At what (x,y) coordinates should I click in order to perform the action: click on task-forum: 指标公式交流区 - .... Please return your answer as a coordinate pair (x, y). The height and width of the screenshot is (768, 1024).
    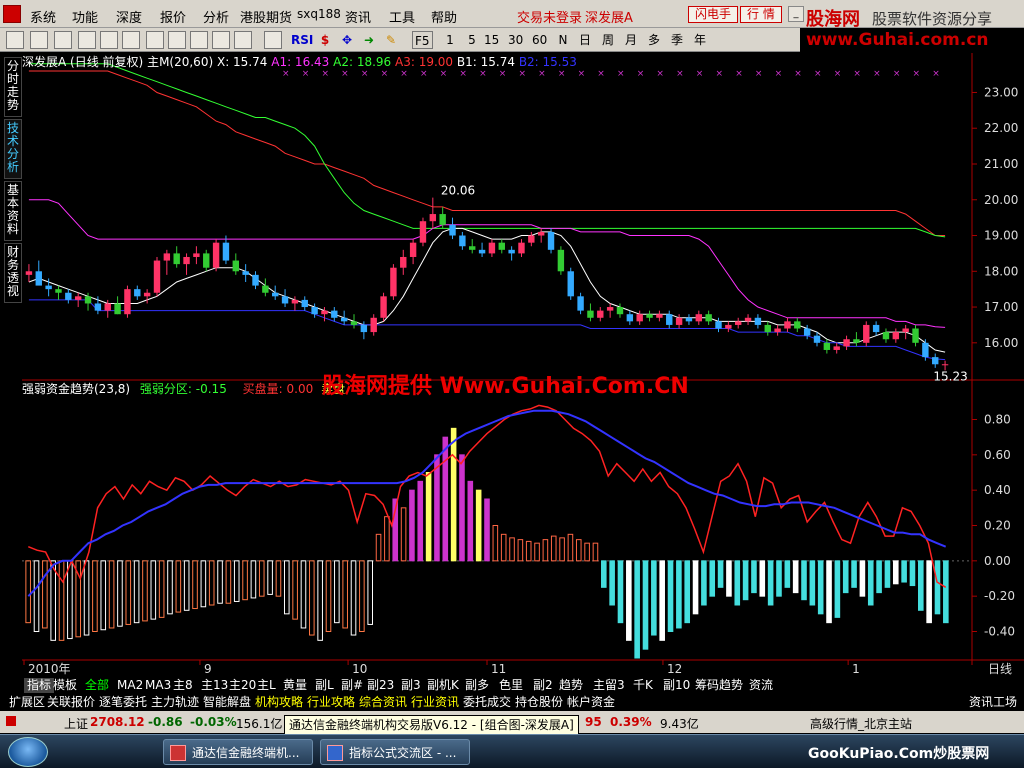
    Looking at the image, I should click on (395, 752).